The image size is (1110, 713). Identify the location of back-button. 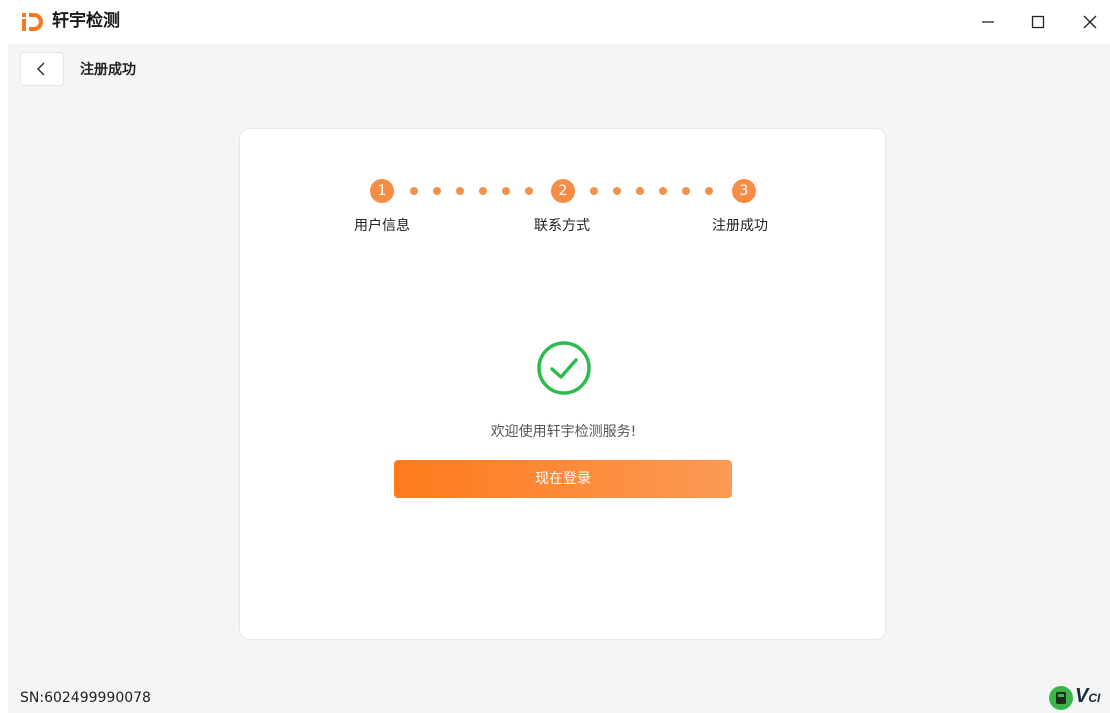
(42, 69).